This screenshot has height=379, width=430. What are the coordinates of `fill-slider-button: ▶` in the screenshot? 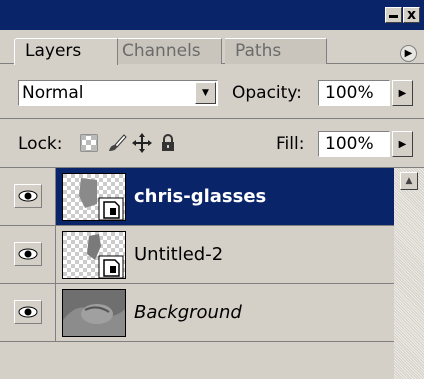 It's located at (402, 144).